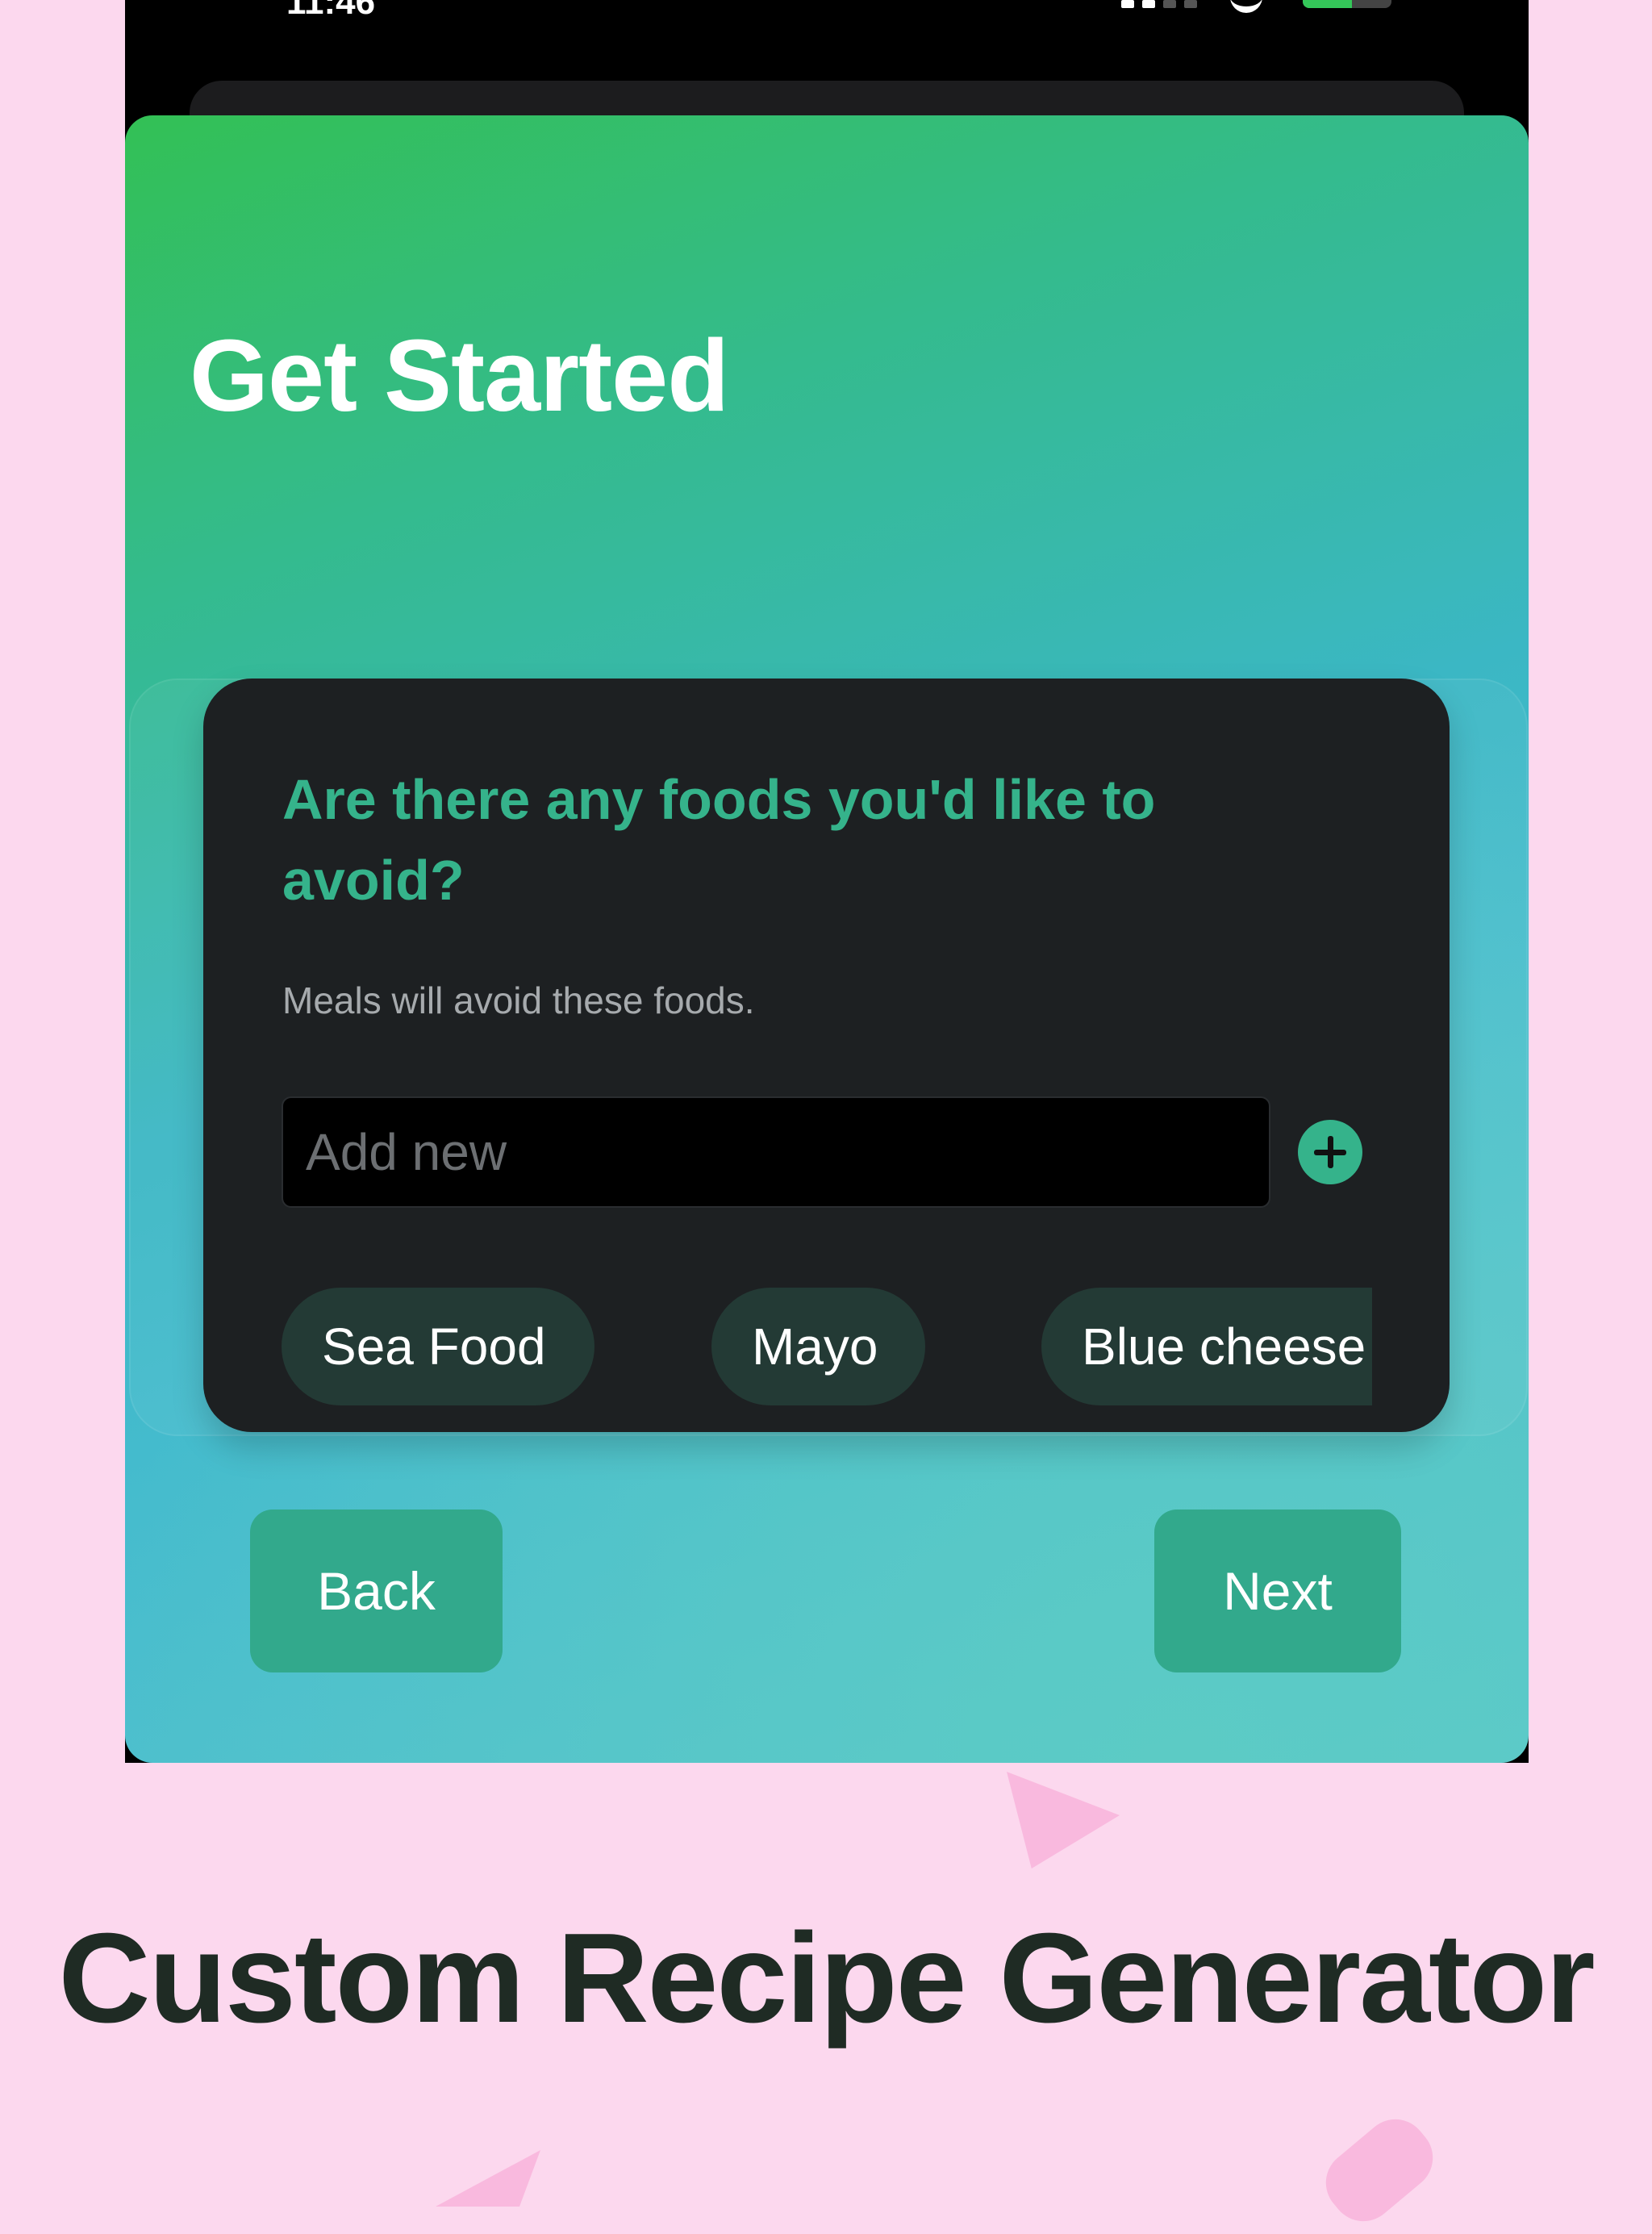 The width and height of the screenshot is (1652, 2234). Describe the element at coordinates (1206, 1346) in the screenshot. I see `food-chip: Blue cheese` at that location.